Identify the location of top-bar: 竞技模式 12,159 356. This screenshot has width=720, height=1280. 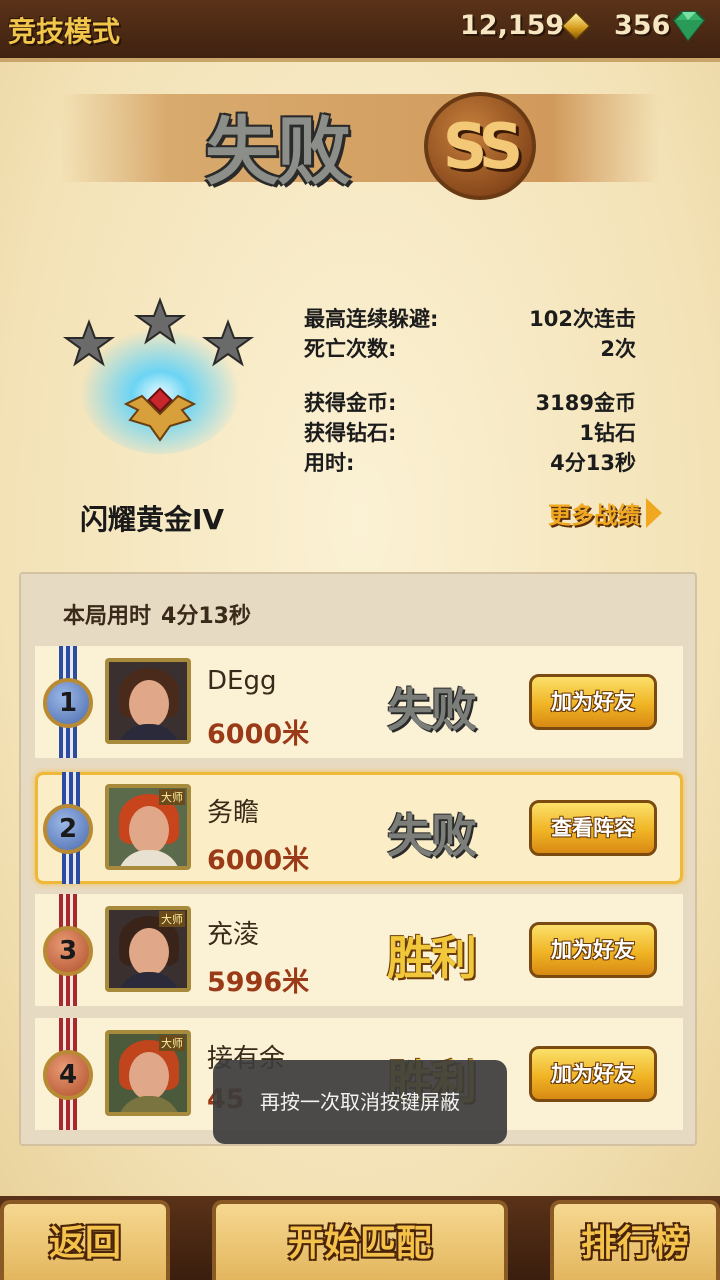
(360, 31).